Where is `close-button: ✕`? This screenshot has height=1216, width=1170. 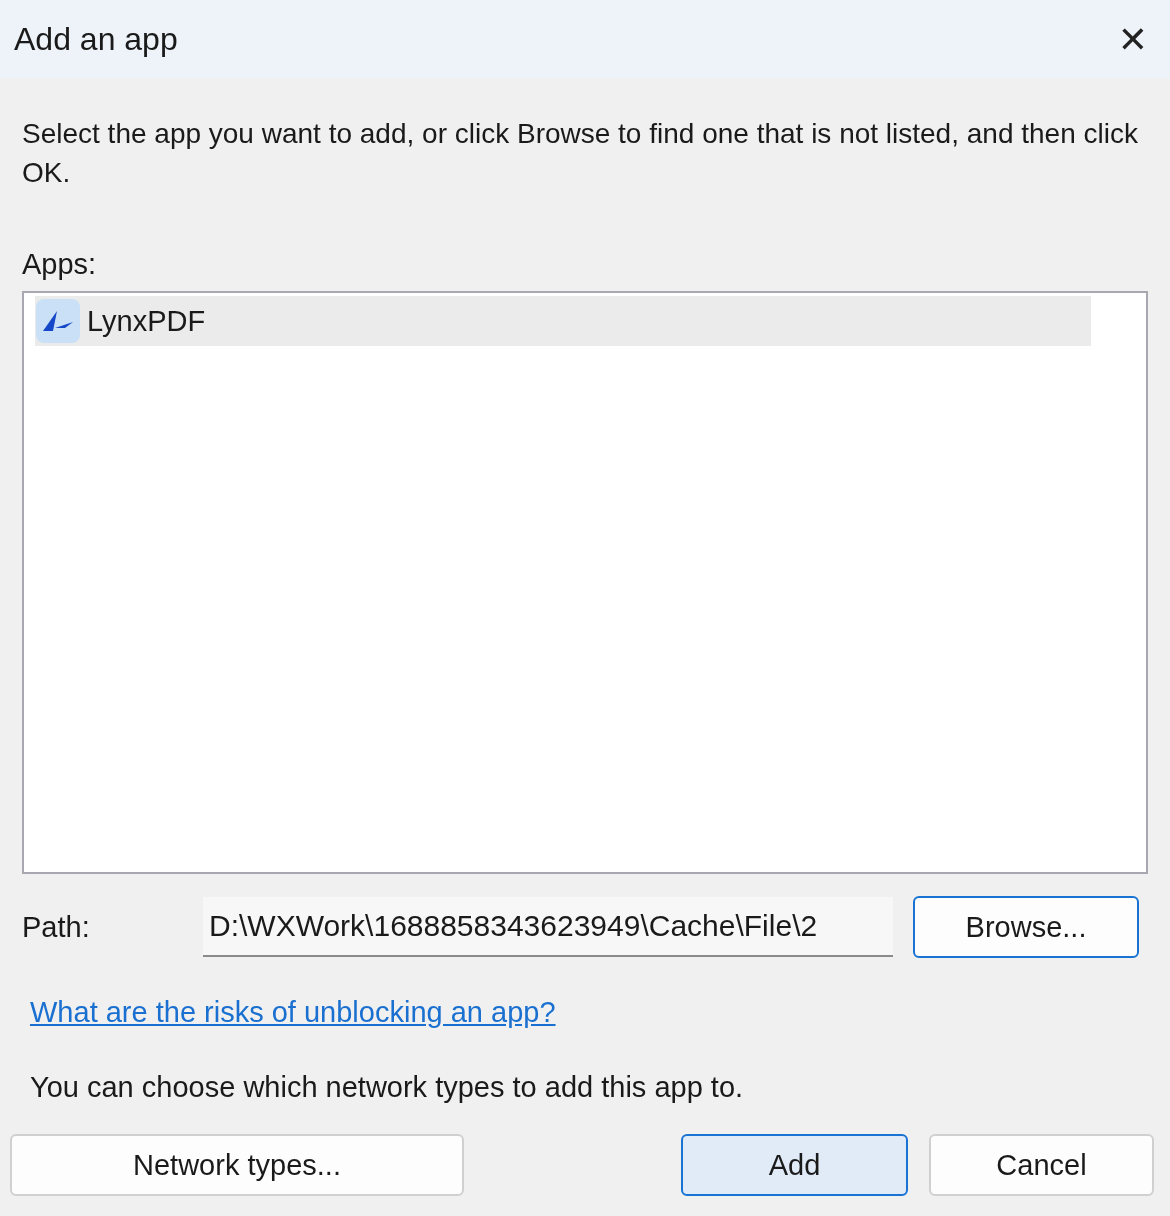
close-button: ✕ is located at coordinates (1132, 39).